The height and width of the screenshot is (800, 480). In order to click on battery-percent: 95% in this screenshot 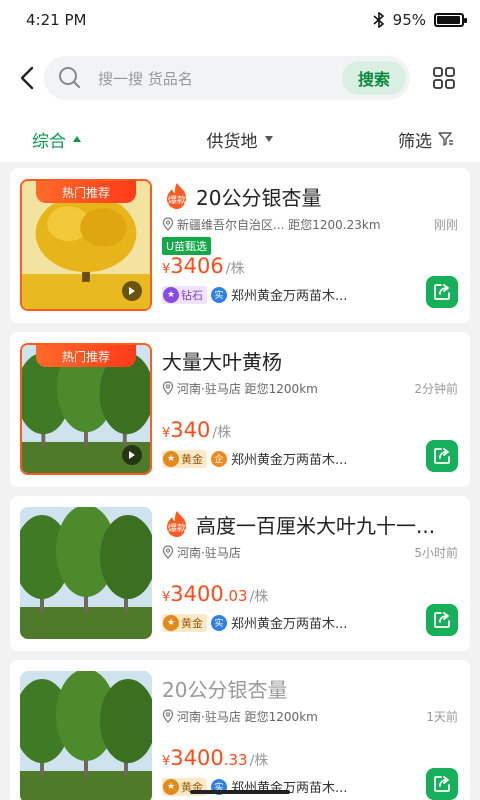, I will do `click(409, 20)`.